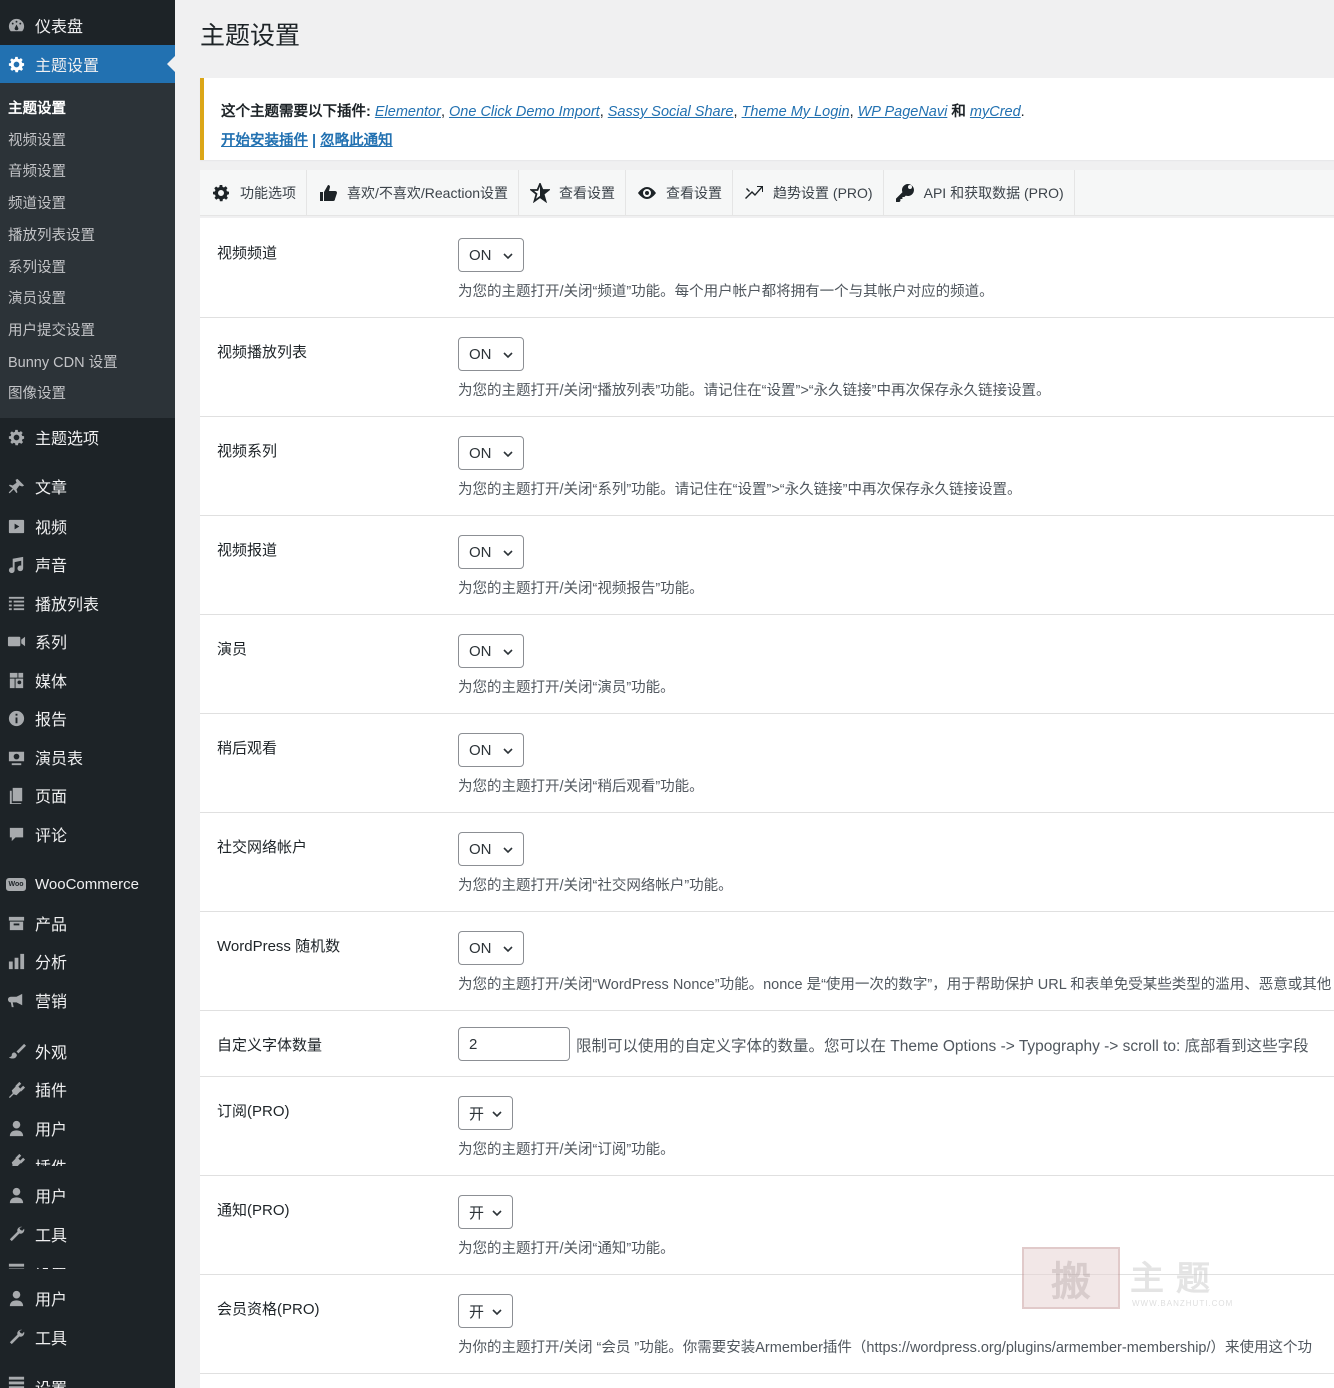  Describe the element at coordinates (51, 1160) in the screenshot. I see `menu-label: 插件` at that location.